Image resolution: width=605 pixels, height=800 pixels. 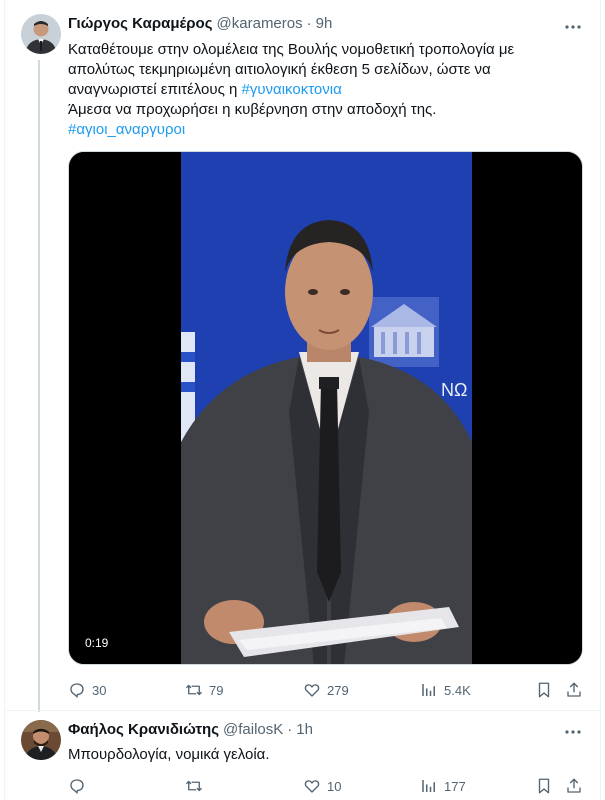 I want to click on timestamp: 9h, so click(x=324, y=23).